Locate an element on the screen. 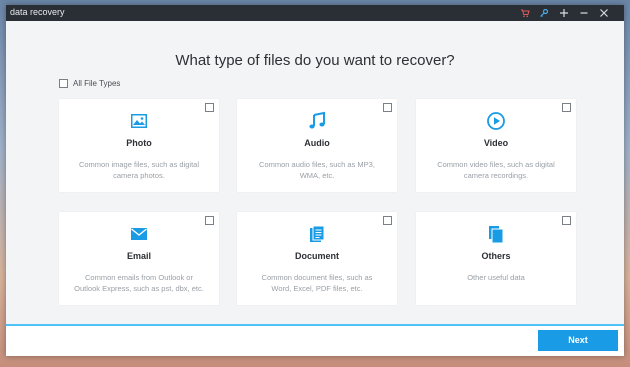 The width and height of the screenshot is (630, 367). app-title: data recovery is located at coordinates (37, 12).